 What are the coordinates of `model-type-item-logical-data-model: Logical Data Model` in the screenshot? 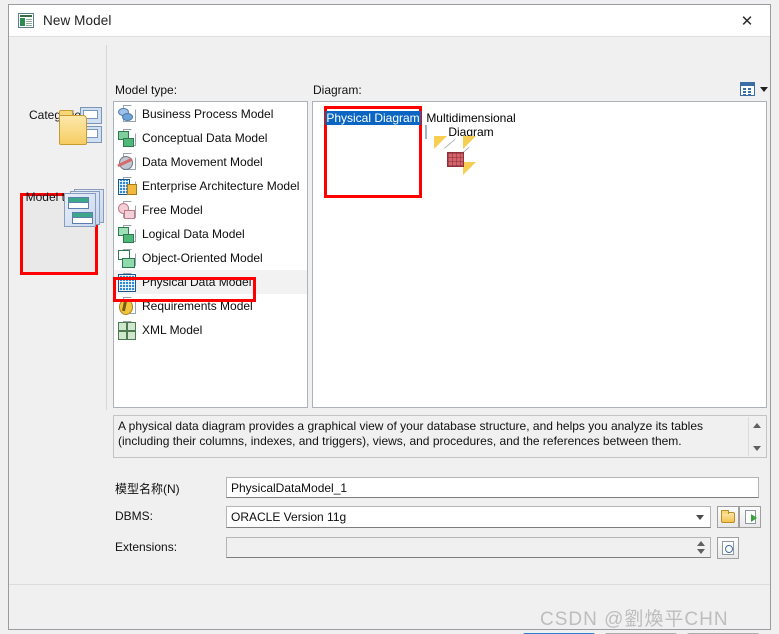 It's located at (210, 234).